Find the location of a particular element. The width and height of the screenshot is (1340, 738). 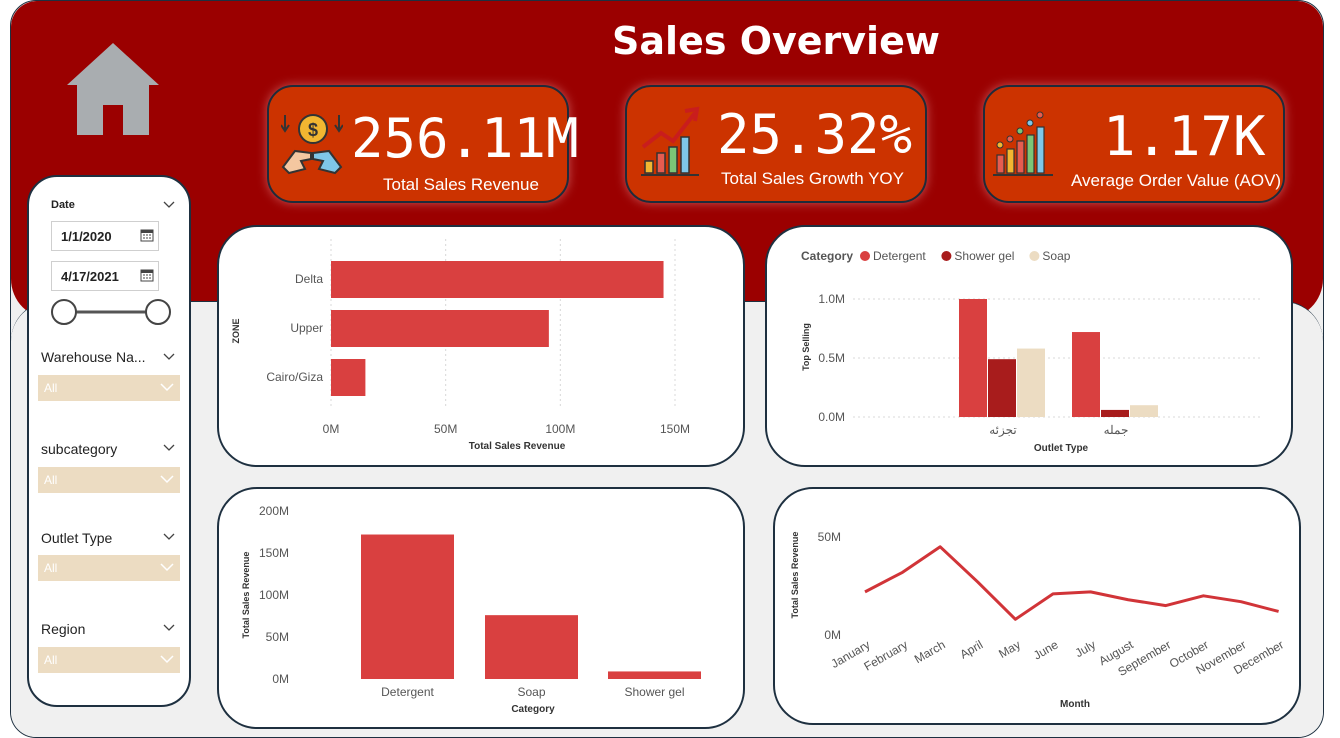

x-axis-title: Month is located at coordinates (1075, 704).